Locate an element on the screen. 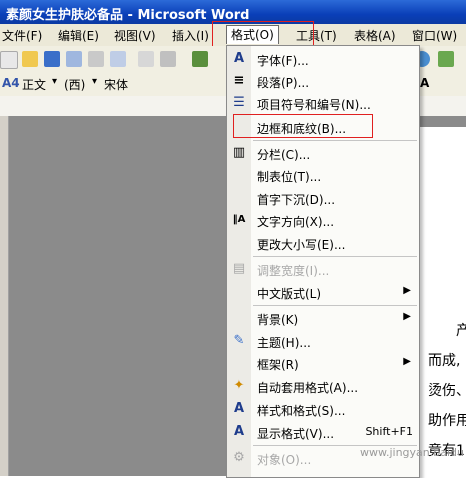  font-color-icon: A is located at coordinates (424, 83).